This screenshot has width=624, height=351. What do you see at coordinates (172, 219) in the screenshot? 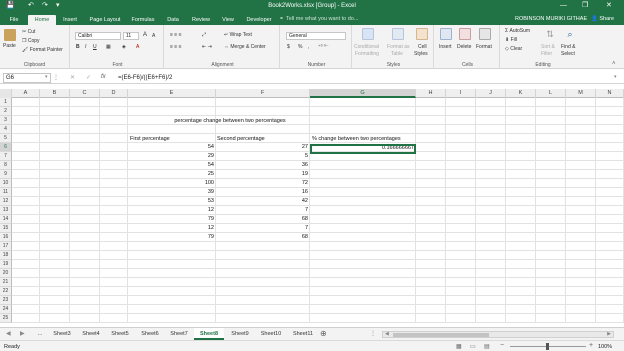
I see `cell-e14: 79` at bounding box center [172, 219].